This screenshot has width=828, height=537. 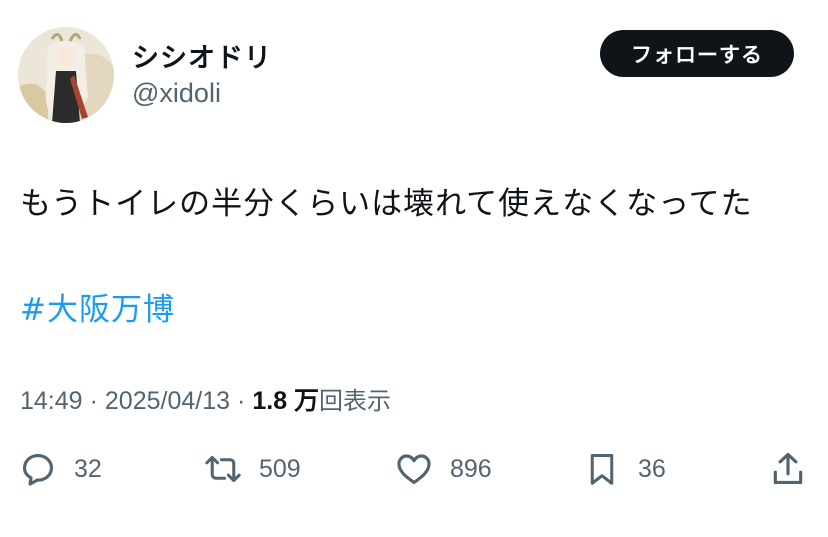 I want to click on avatar-image, so click(x=66, y=75).